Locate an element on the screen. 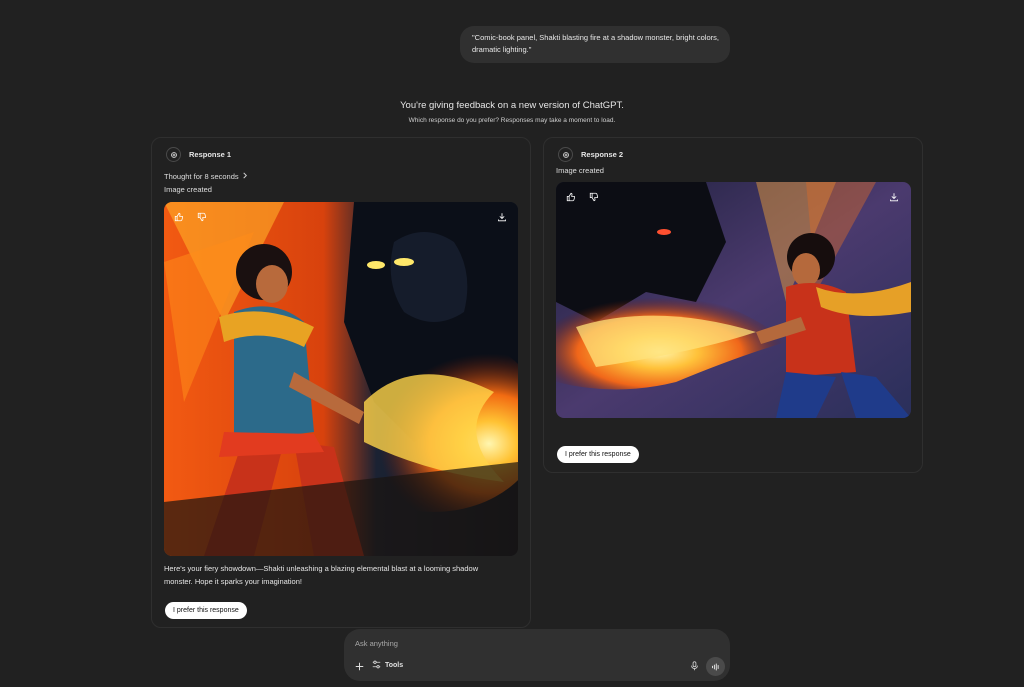  plus-icon is located at coordinates (359, 666).